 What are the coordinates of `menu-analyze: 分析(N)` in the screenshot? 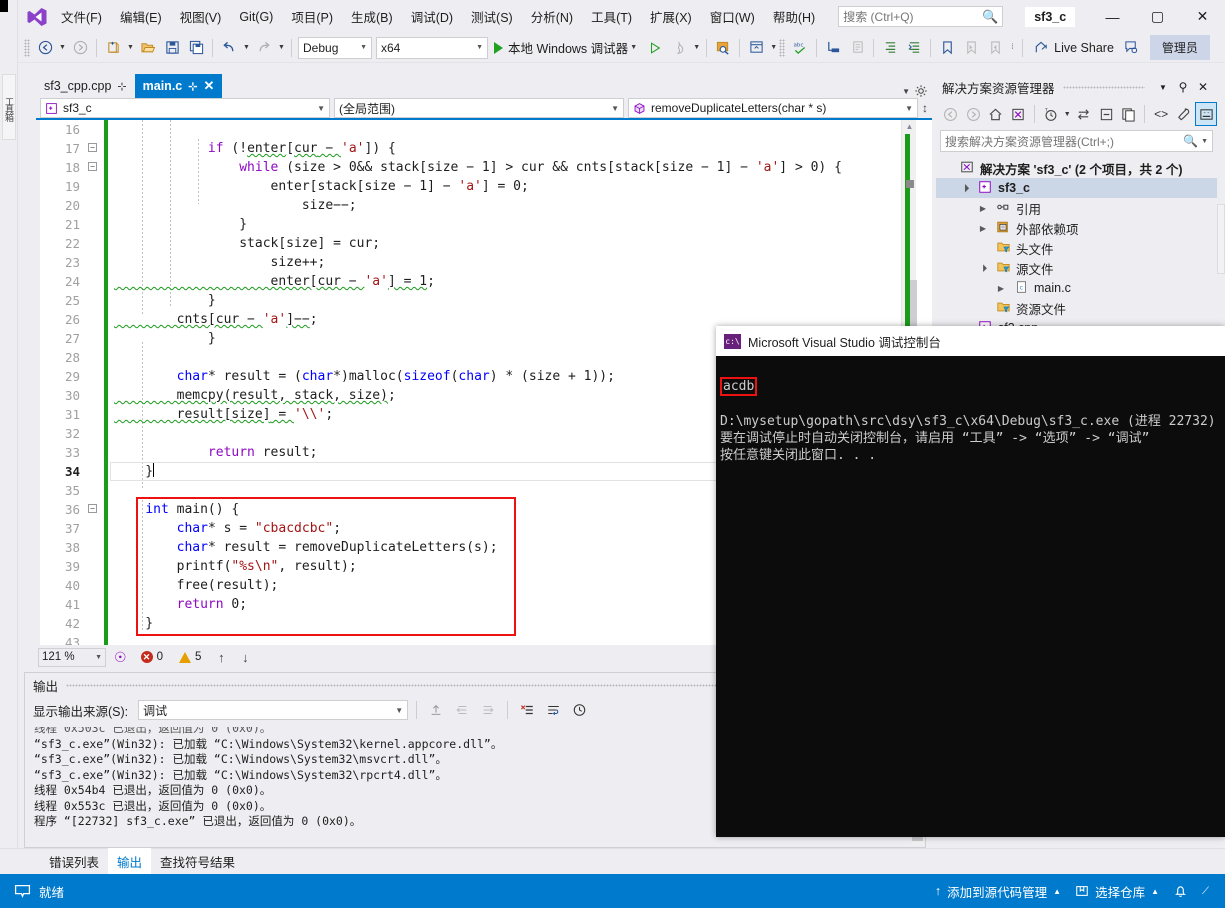 It's located at (552, 16).